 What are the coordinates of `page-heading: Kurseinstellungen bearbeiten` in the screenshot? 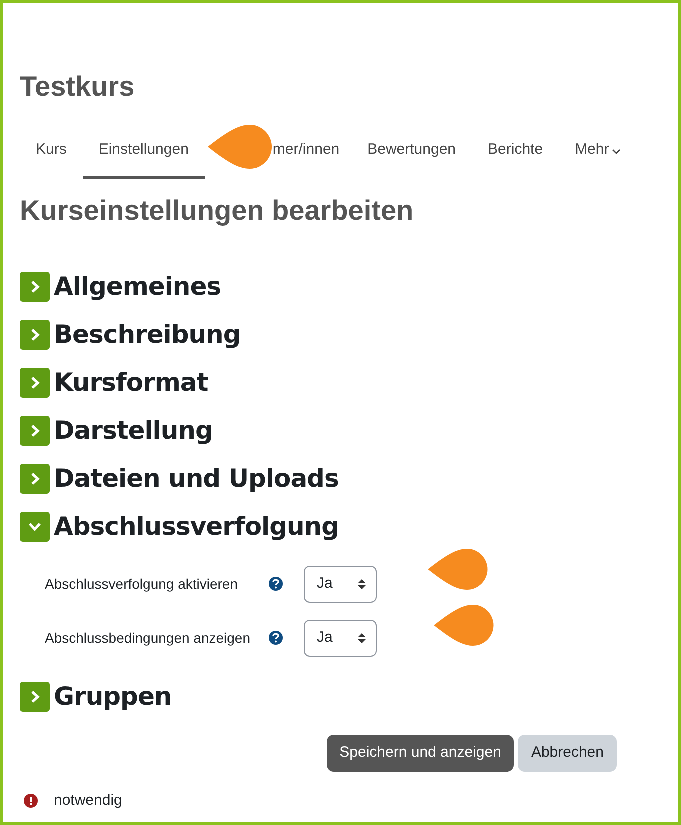 It's located at (217, 211).